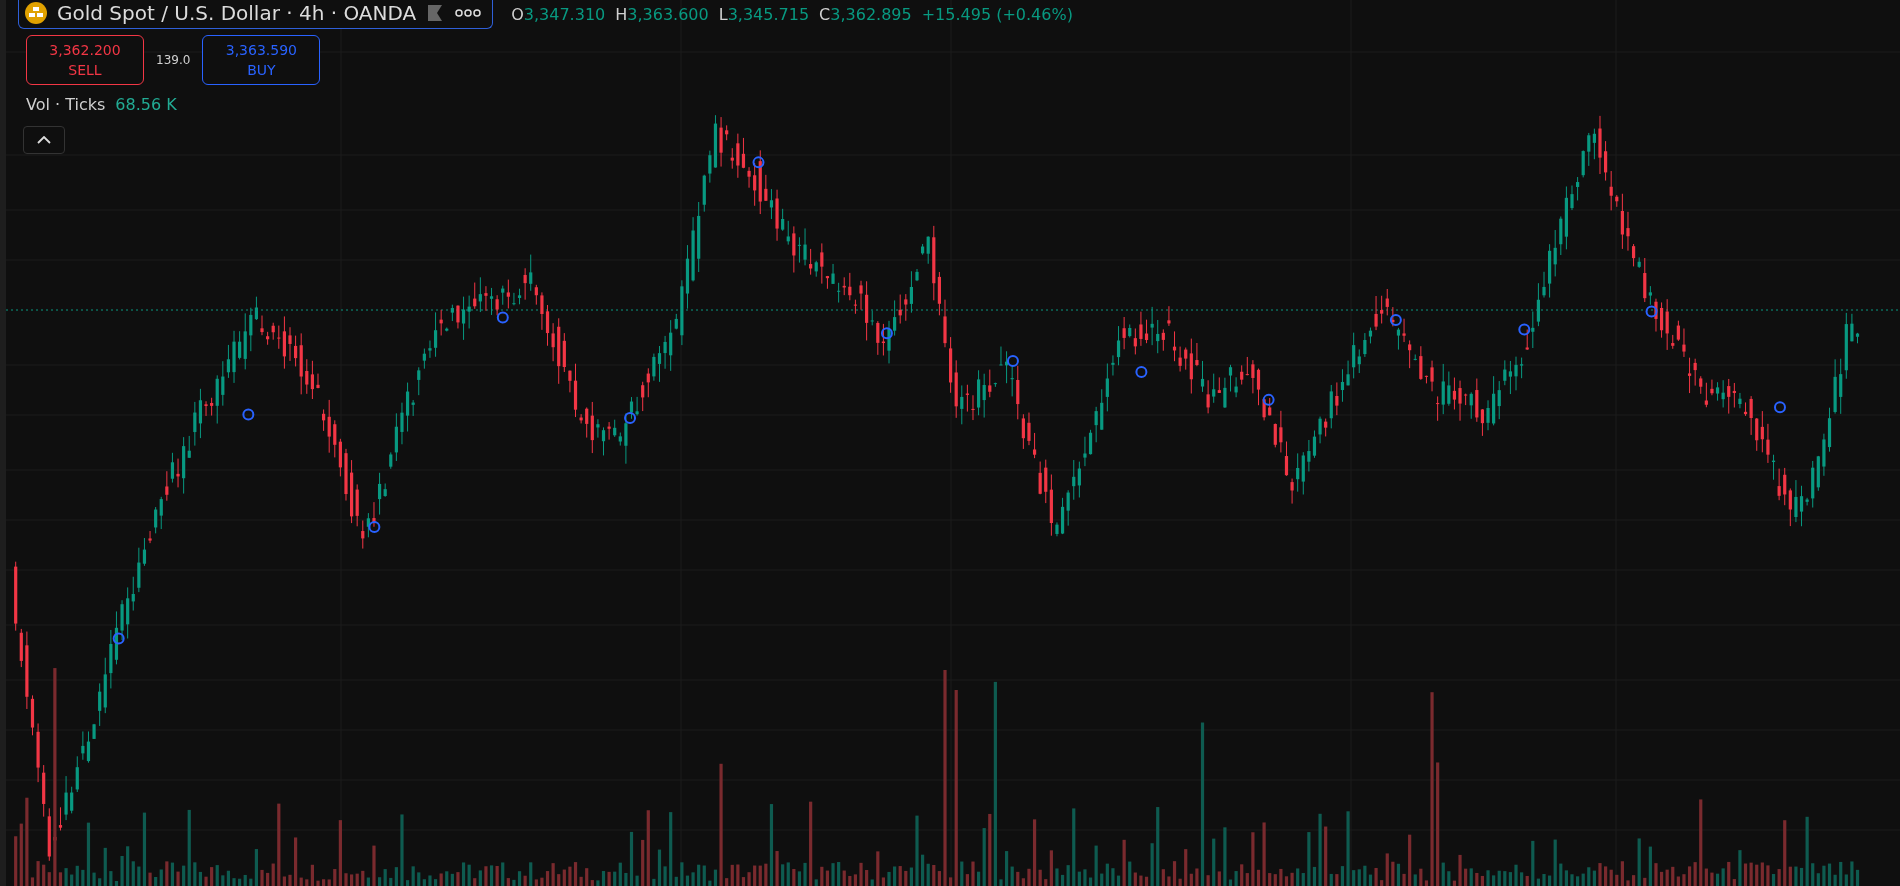 The height and width of the screenshot is (886, 1900). Describe the element at coordinates (261, 60) in the screenshot. I see `buy-button: 3,363.590 BUY` at that location.